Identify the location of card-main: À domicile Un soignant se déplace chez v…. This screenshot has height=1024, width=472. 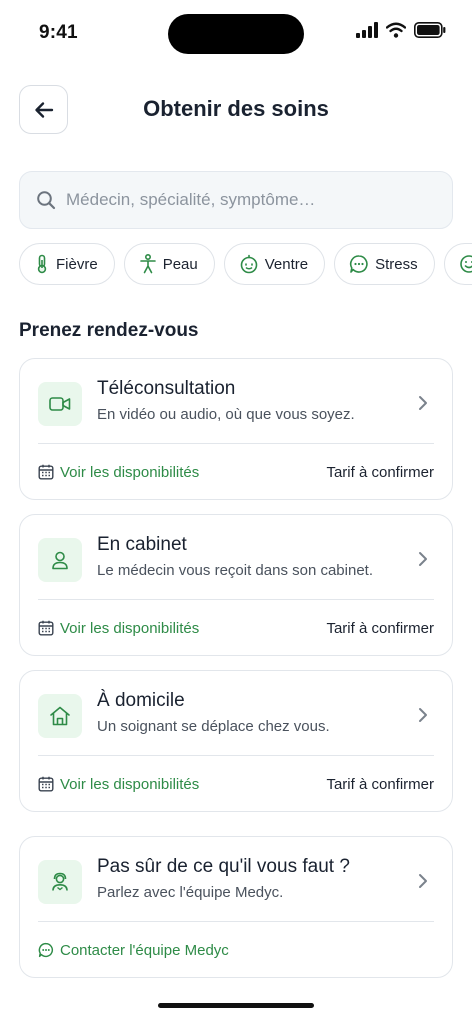
(236, 713).